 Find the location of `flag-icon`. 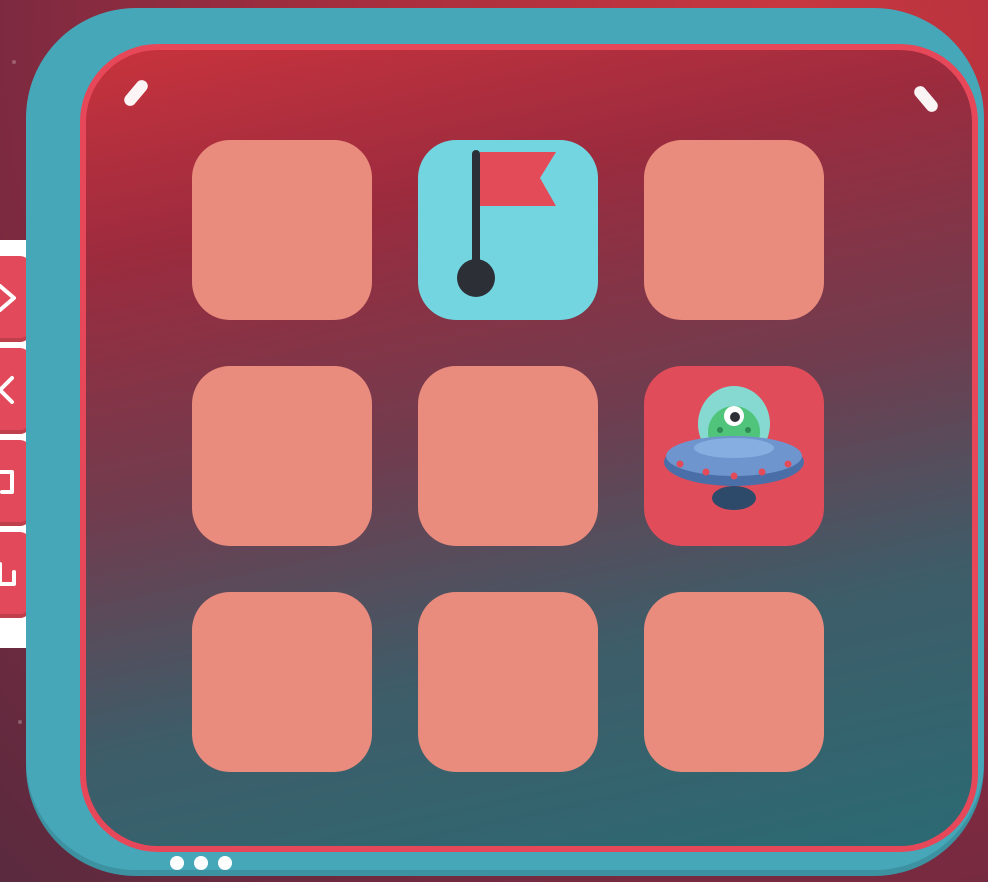

flag-icon is located at coordinates (506, 223).